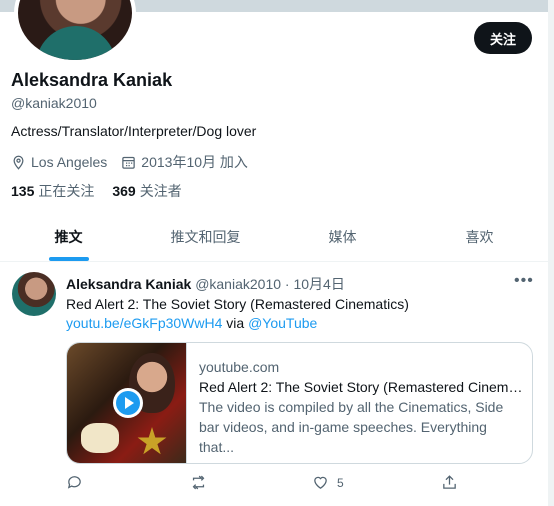 The width and height of the screenshot is (554, 506). I want to click on profile-name: Aleksandra Kaniak, so click(92, 80).